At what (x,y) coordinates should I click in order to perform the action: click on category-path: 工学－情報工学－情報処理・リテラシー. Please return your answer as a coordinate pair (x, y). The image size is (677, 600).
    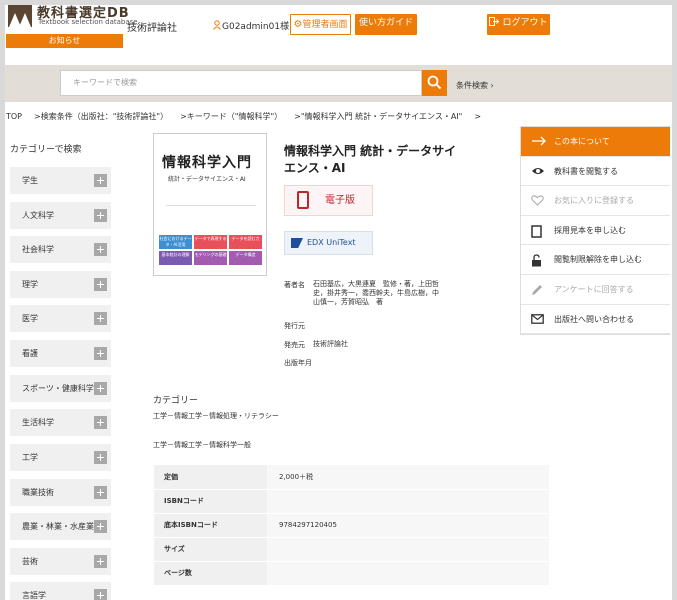
    Looking at the image, I should click on (216, 416).